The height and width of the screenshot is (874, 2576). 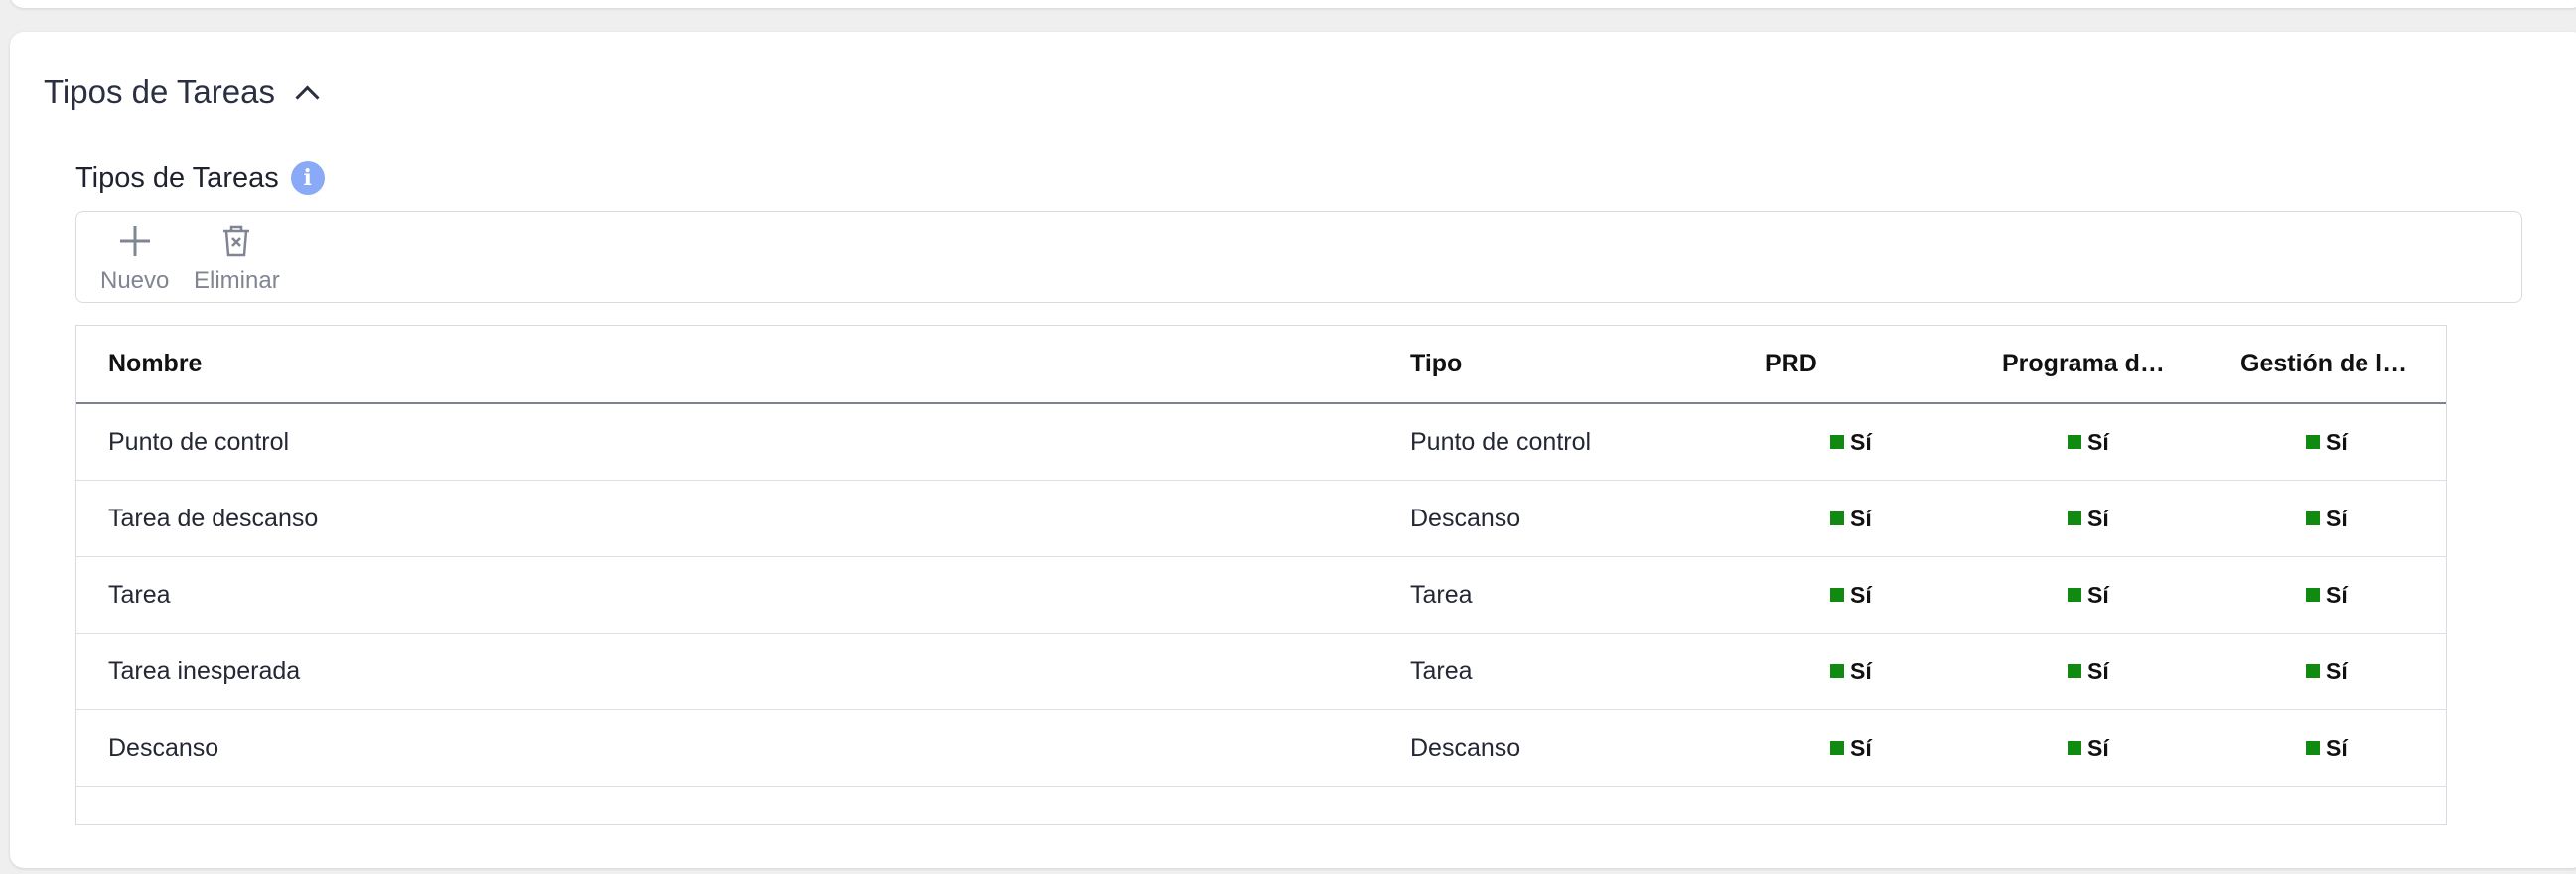 What do you see at coordinates (1261, 519) in the screenshot?
I see `table-row: Tarea de descanso Descanso Sí Sí Sí` at bounding box center [1261, 519].